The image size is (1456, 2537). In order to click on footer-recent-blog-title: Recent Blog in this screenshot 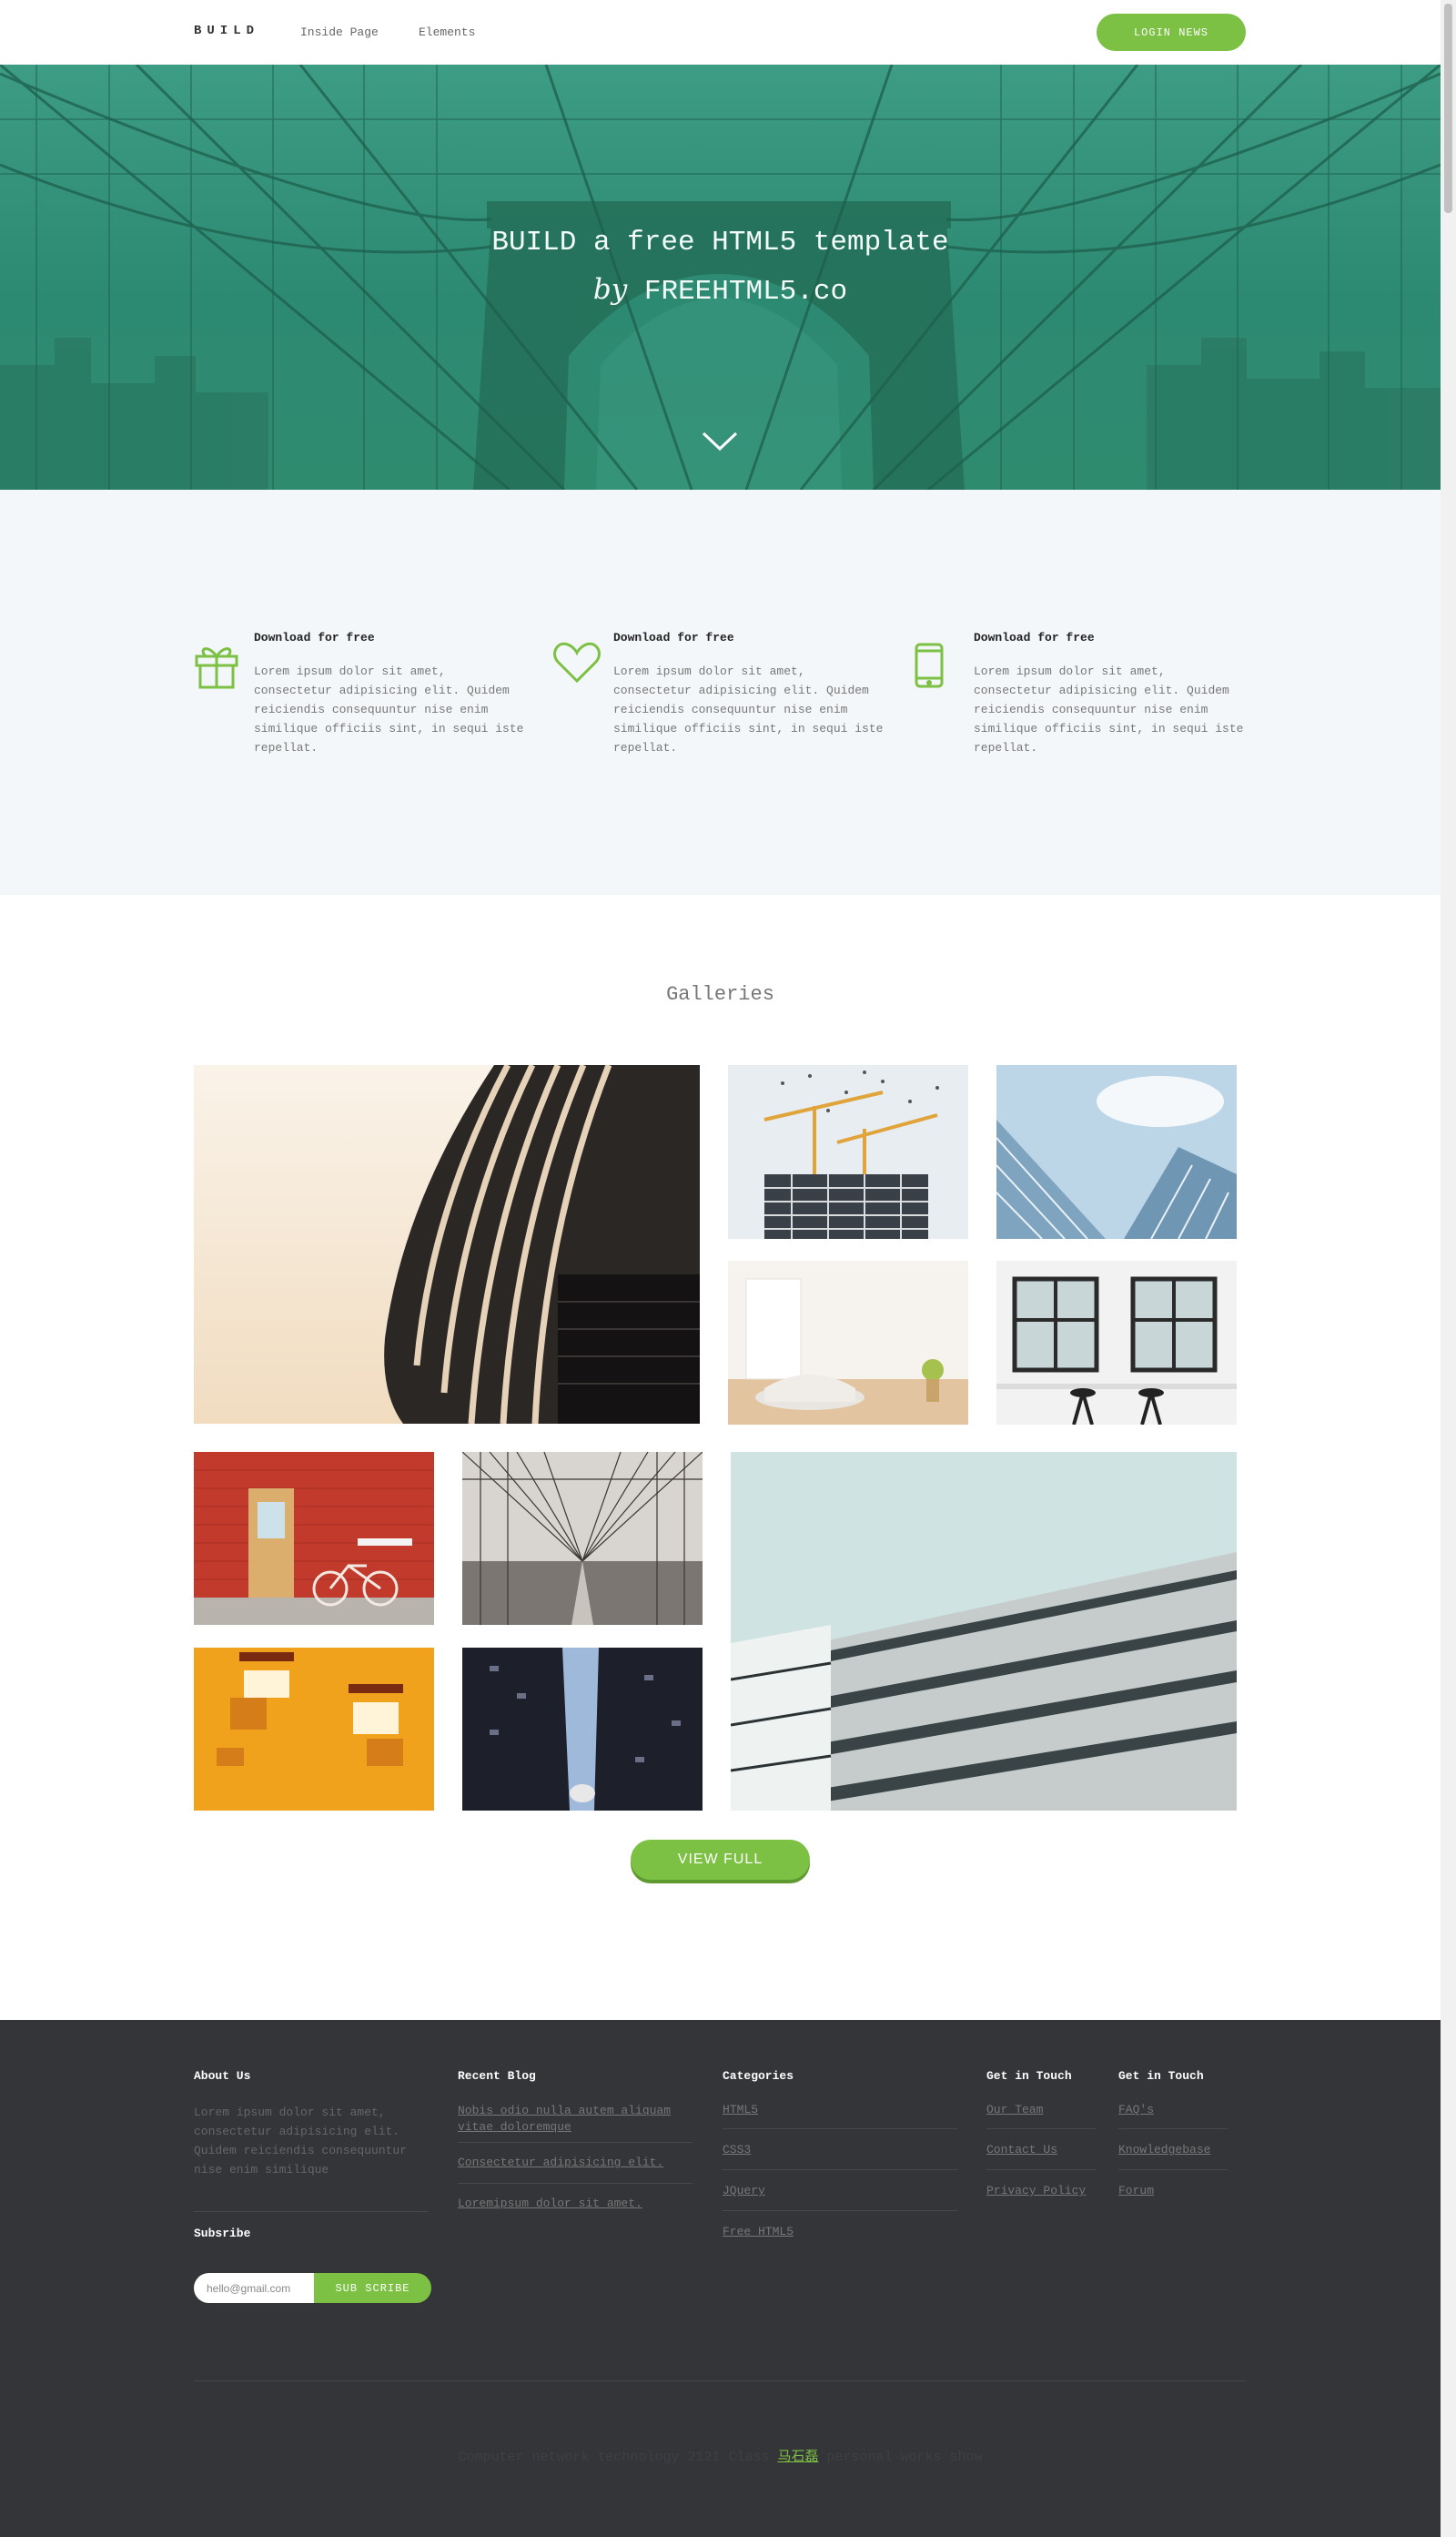, I will do `click(497, 2076)`.